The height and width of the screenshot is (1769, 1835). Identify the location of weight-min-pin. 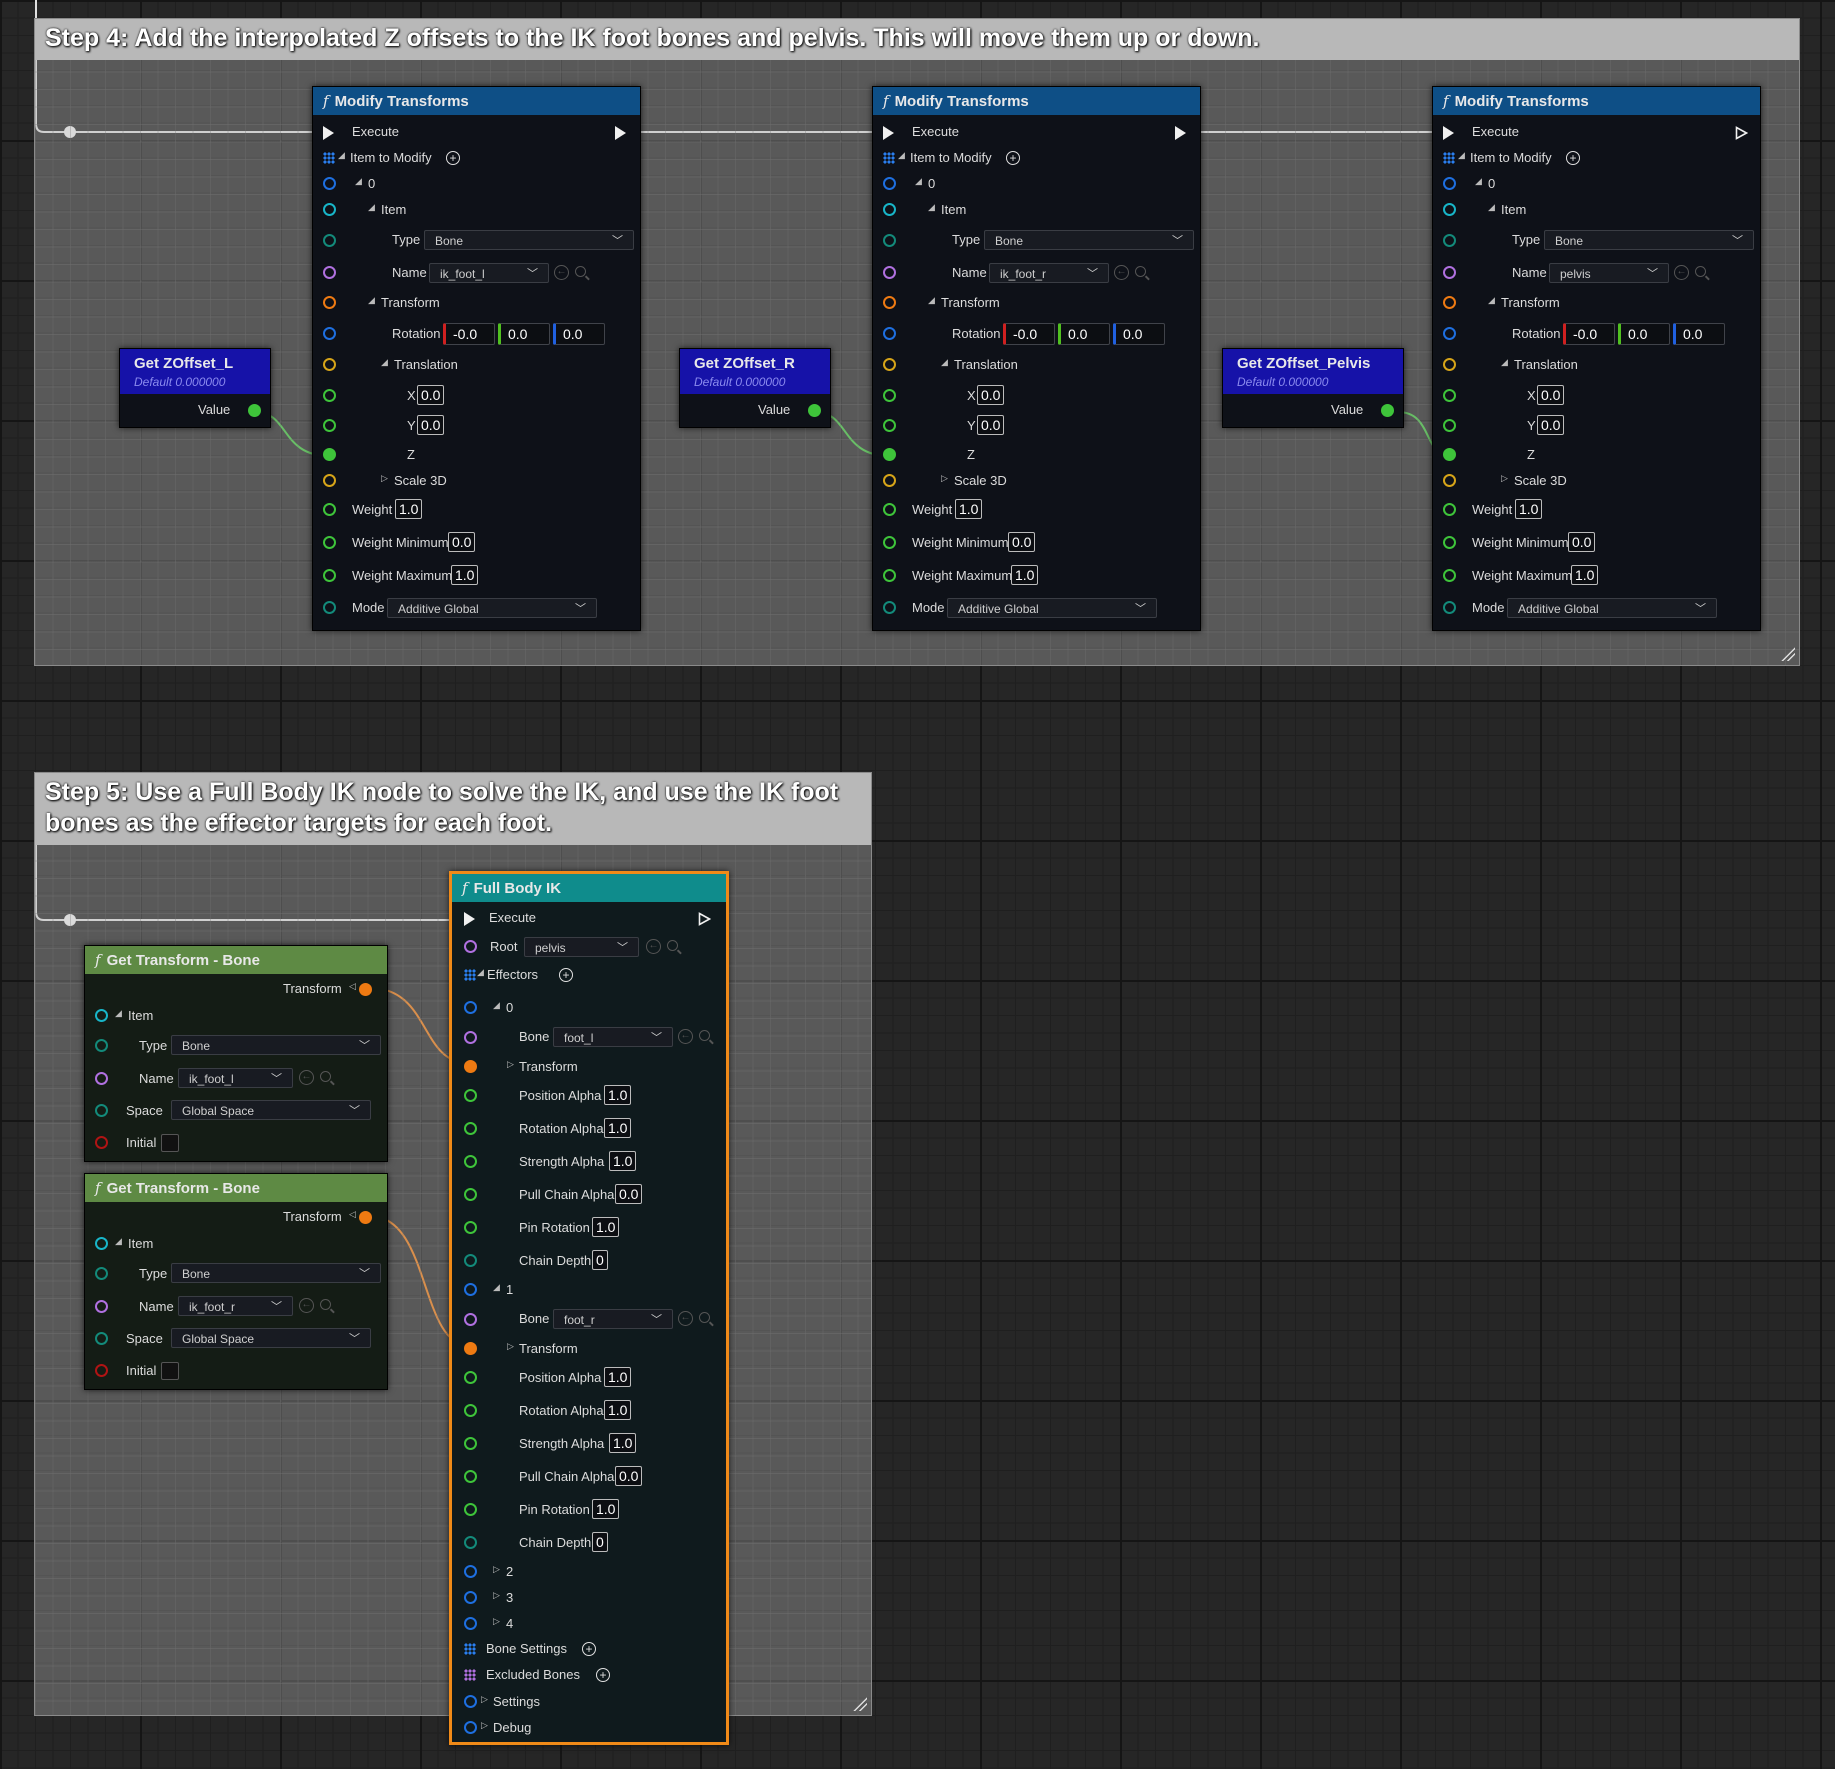
(889, 542).